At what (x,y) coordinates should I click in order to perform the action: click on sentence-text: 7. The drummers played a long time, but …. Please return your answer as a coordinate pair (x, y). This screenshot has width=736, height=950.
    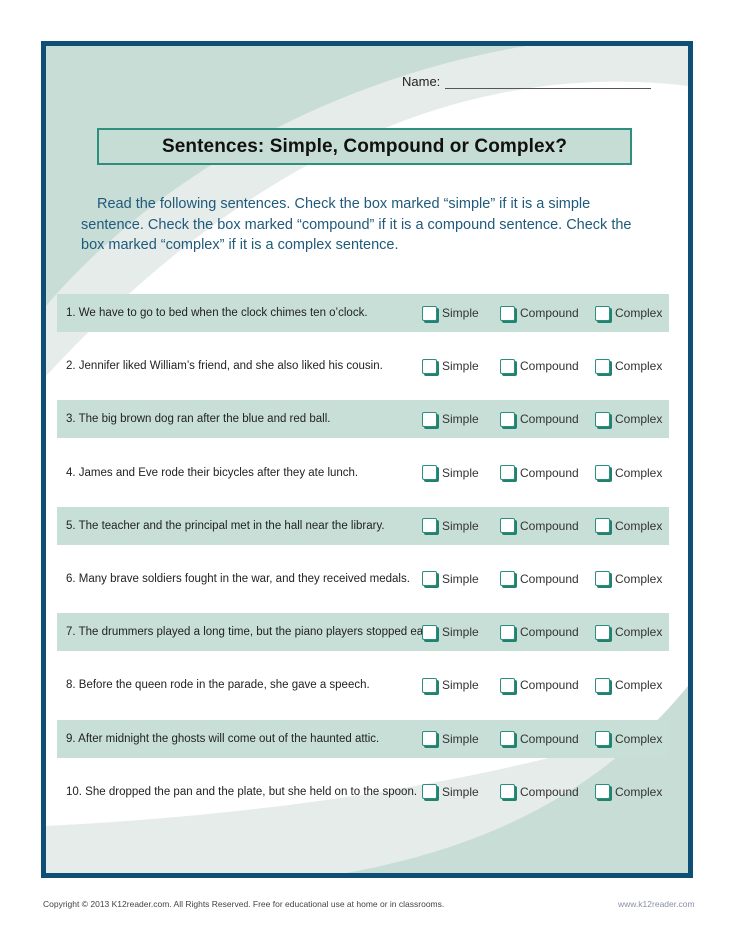
    Looking at the image, I should click on (252, 632).